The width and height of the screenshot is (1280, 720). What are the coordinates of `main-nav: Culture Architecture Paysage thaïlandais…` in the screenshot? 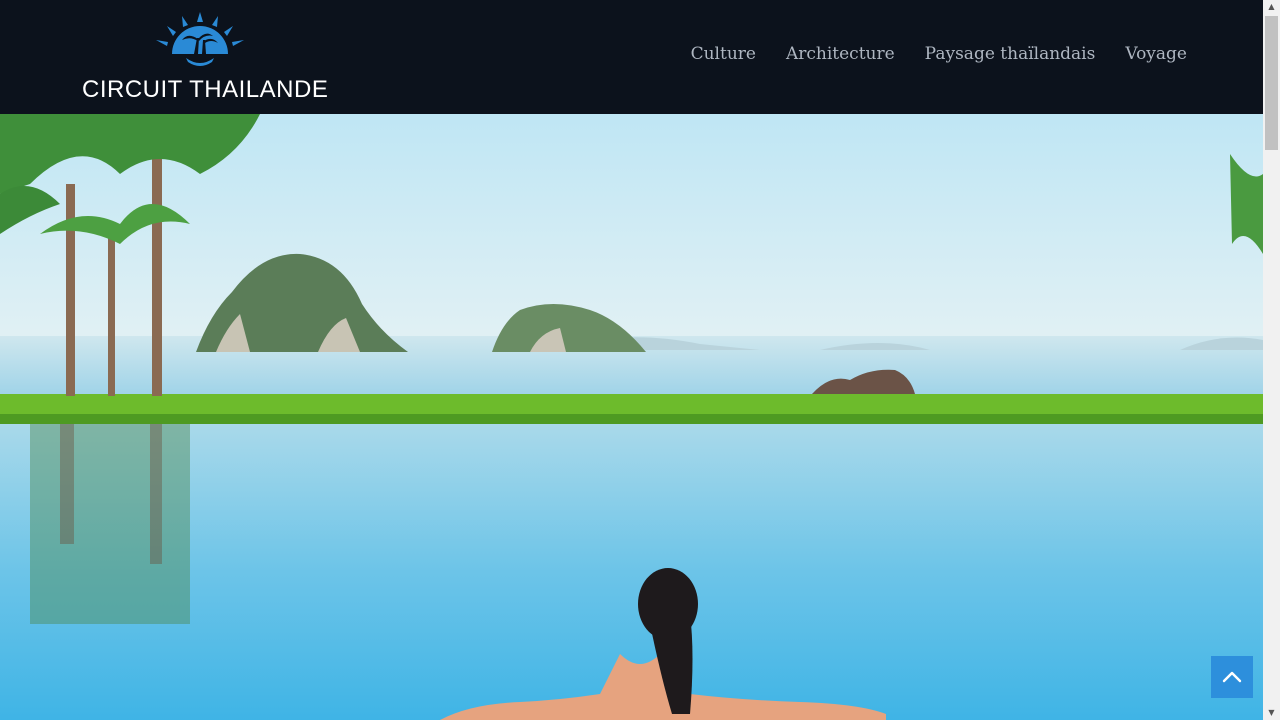 It's located at (939, 54).